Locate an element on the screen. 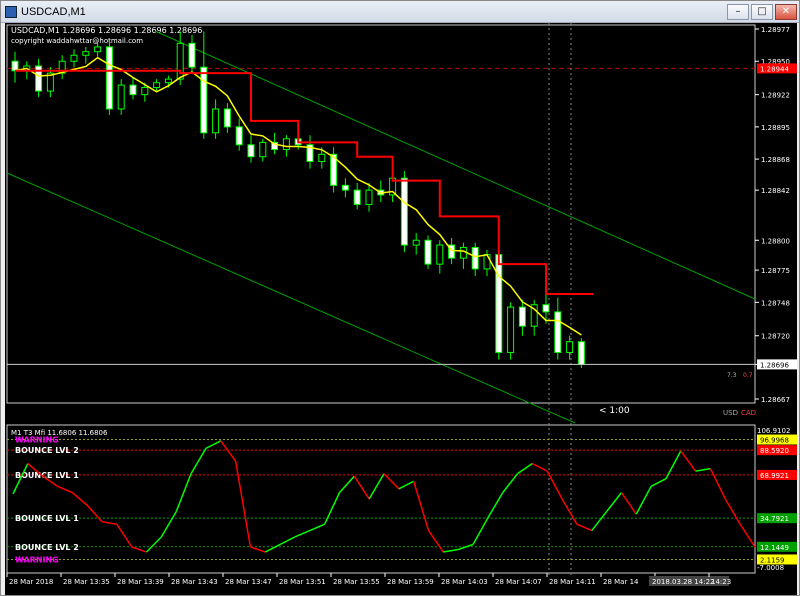 This screenshot has height=596, width=800. price-tick-label: 1.28868 is located at coordinates (775, 160).